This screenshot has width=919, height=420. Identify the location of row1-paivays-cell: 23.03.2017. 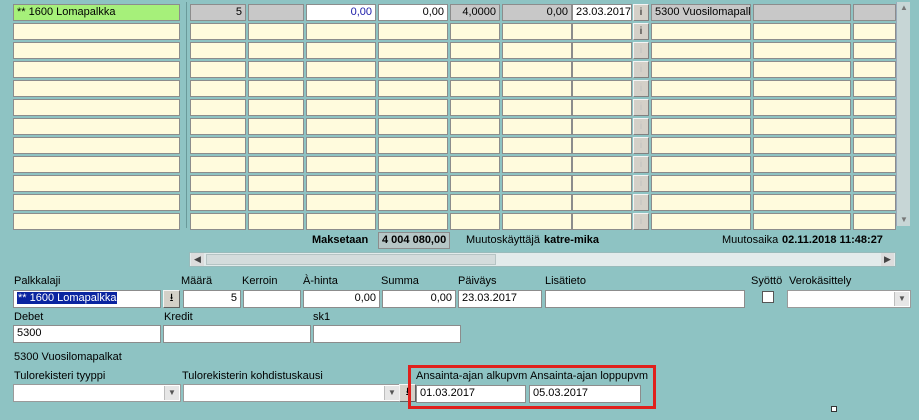
(602, 12).